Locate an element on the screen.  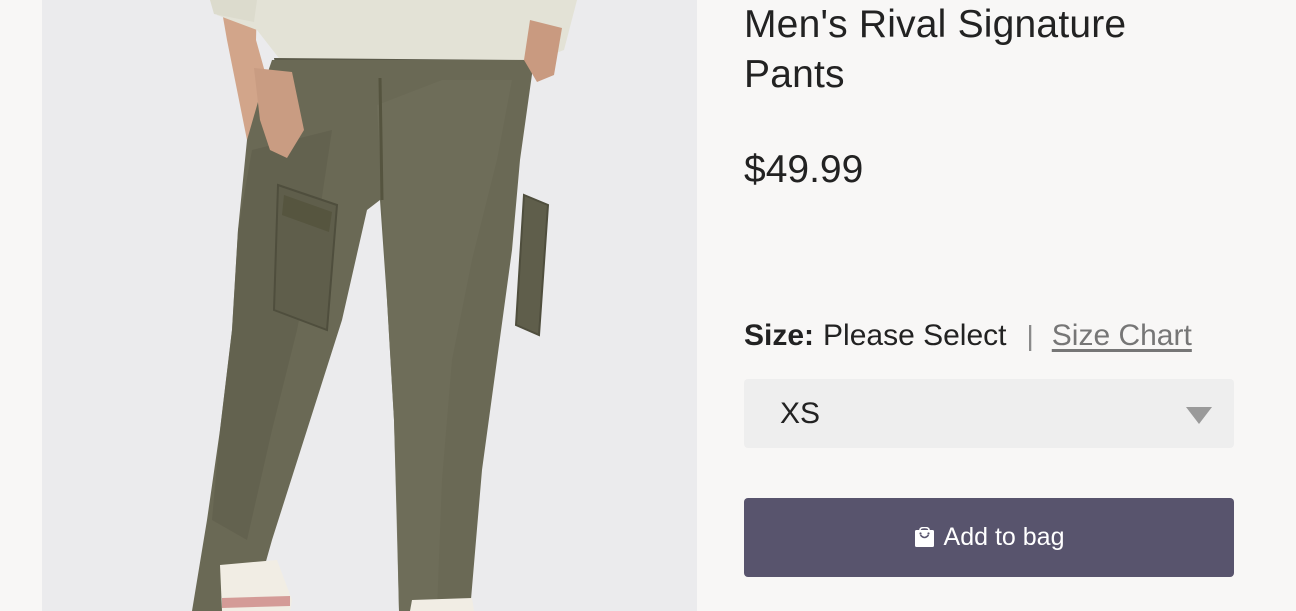
chevron-down-icon is located at coordinates (1199, 415).